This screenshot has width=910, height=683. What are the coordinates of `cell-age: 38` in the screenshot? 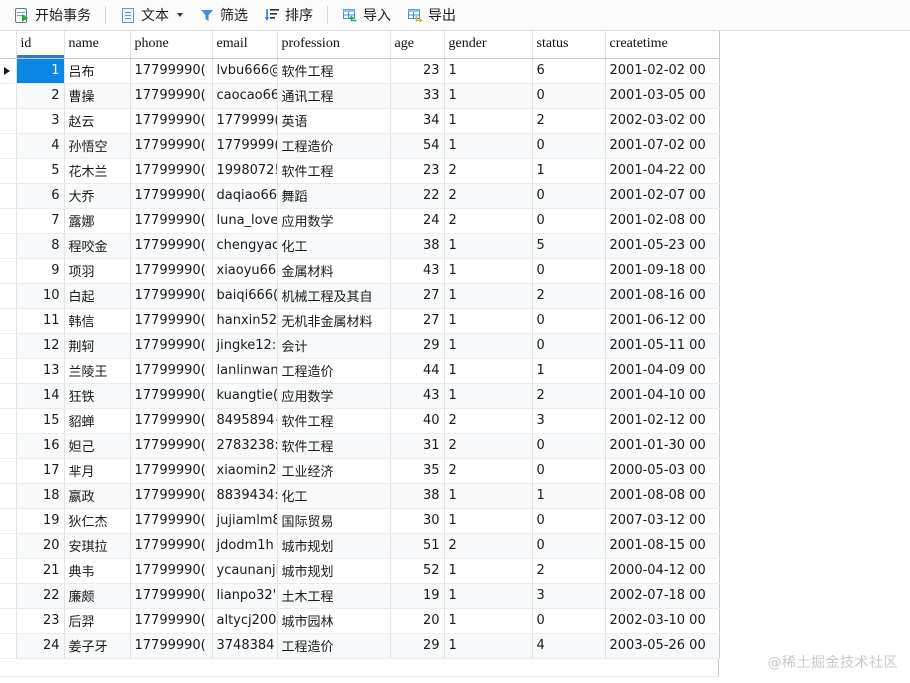 It's located at (417, 246).